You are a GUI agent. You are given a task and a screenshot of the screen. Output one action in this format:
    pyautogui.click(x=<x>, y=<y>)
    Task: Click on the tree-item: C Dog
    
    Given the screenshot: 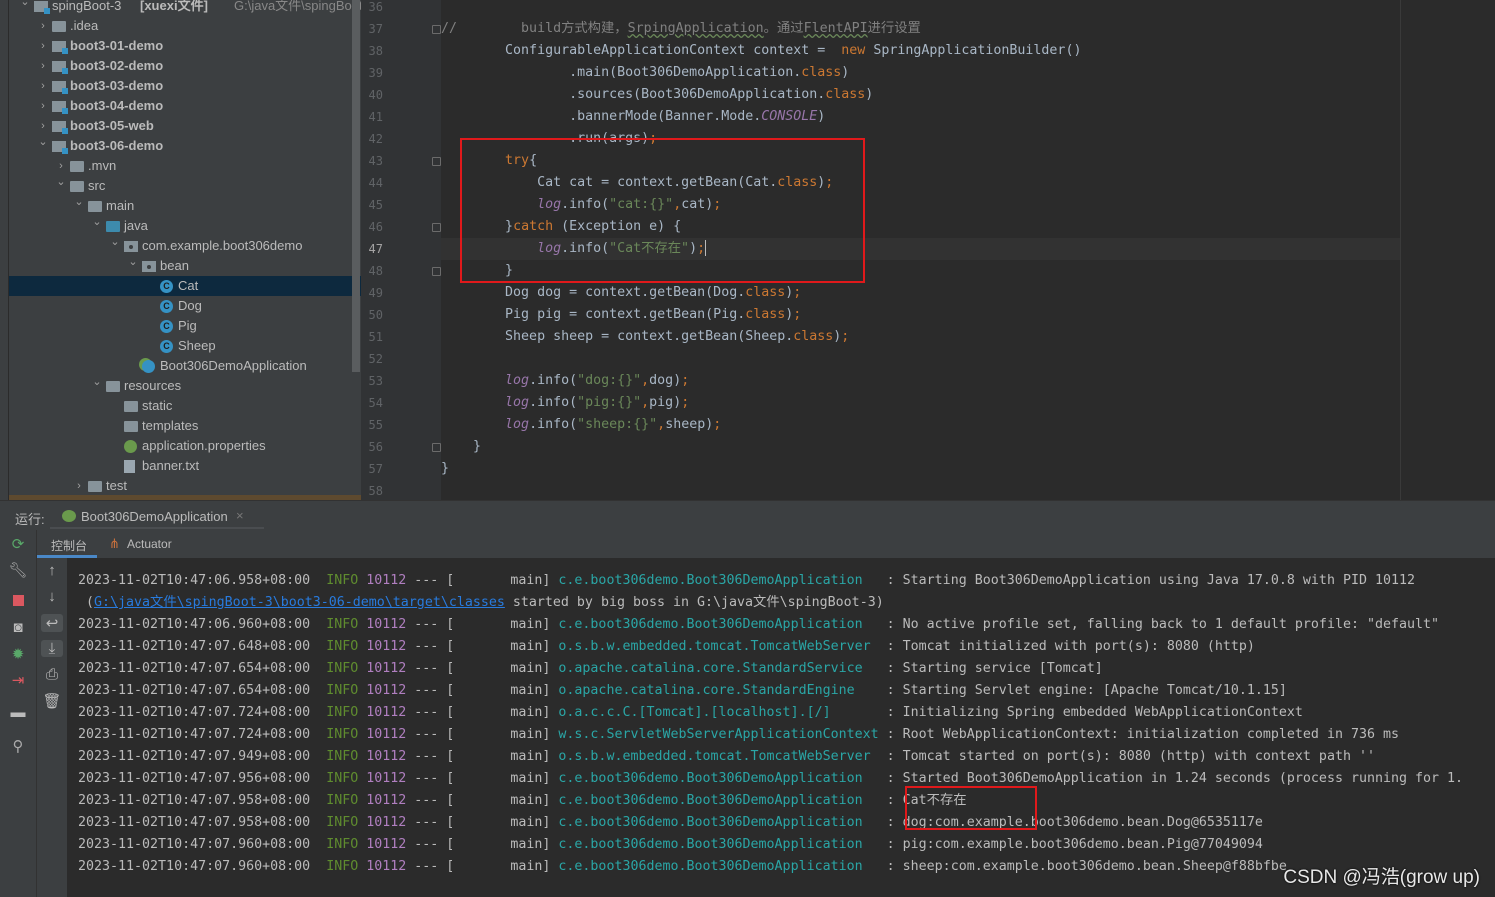 What is the action you would take?
    pyautogui.click(x=185, y=306)
    